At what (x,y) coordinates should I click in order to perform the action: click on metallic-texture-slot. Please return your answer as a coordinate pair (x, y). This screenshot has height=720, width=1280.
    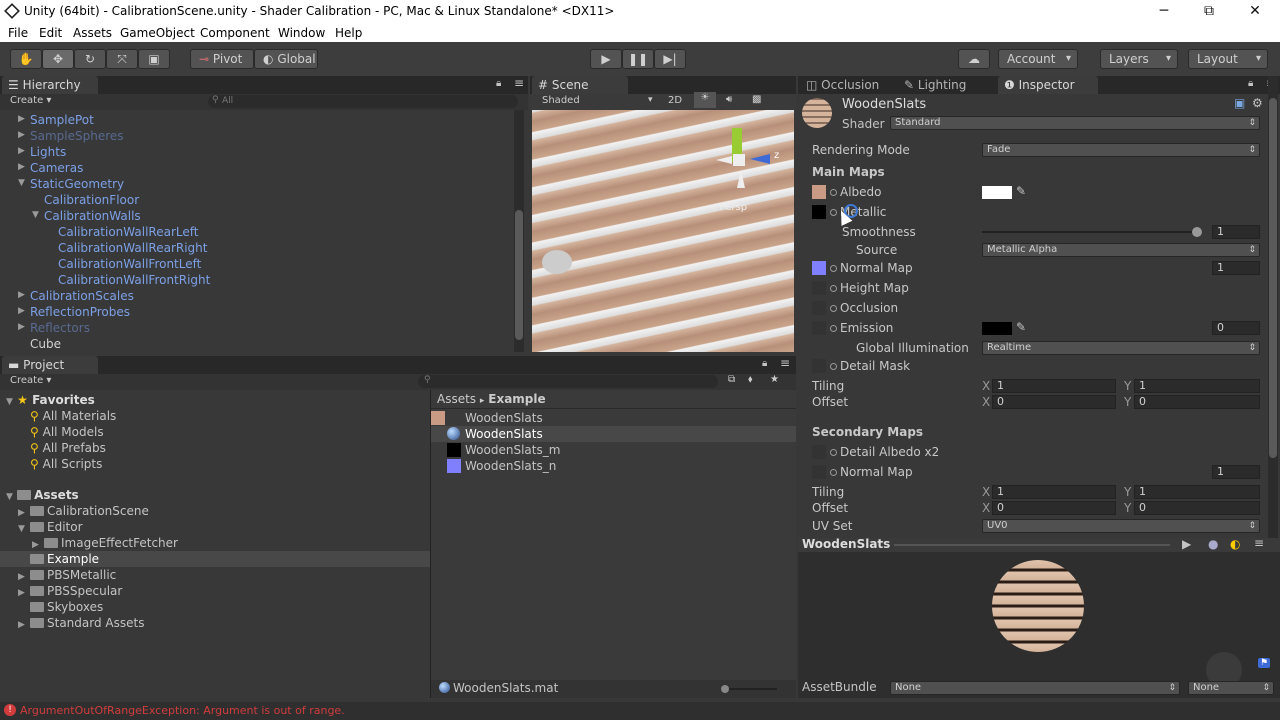
    Looking at the image, I should click on (819, 212).